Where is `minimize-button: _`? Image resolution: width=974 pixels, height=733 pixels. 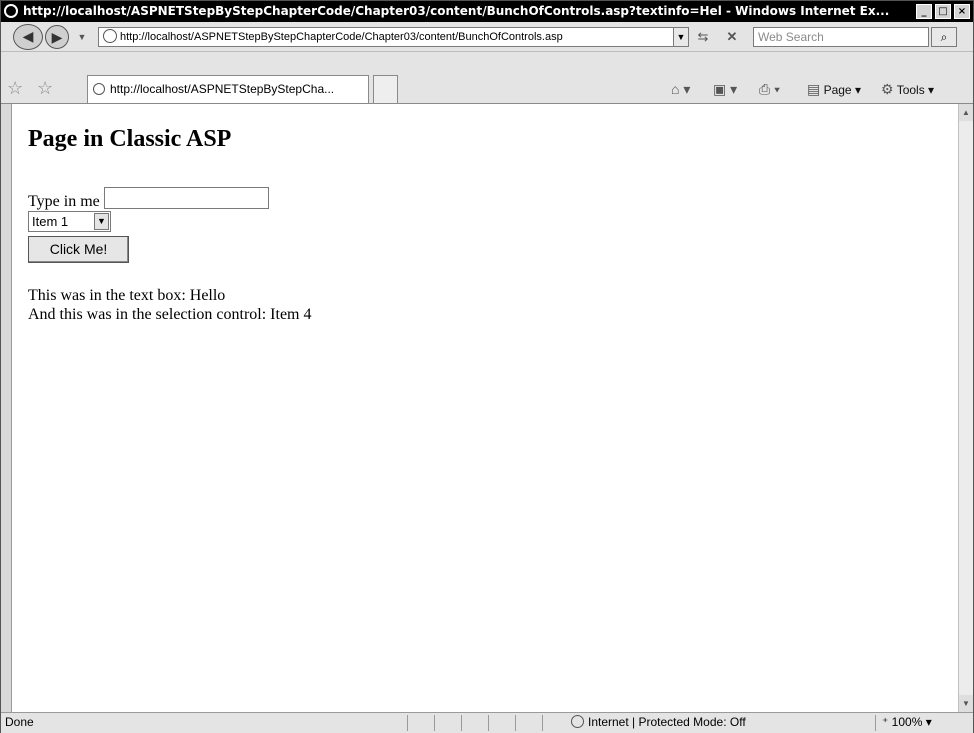 minimize-button: _ is located at coordinates (924, 11).